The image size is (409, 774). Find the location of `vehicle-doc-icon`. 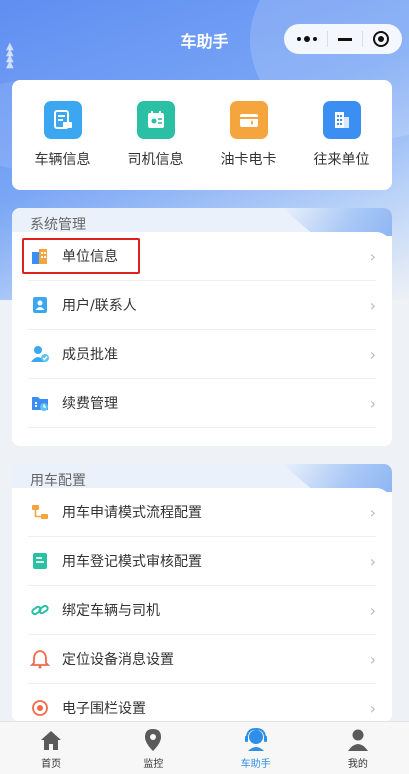

vehicle-doc-icon is located at coordinates (62, 120).